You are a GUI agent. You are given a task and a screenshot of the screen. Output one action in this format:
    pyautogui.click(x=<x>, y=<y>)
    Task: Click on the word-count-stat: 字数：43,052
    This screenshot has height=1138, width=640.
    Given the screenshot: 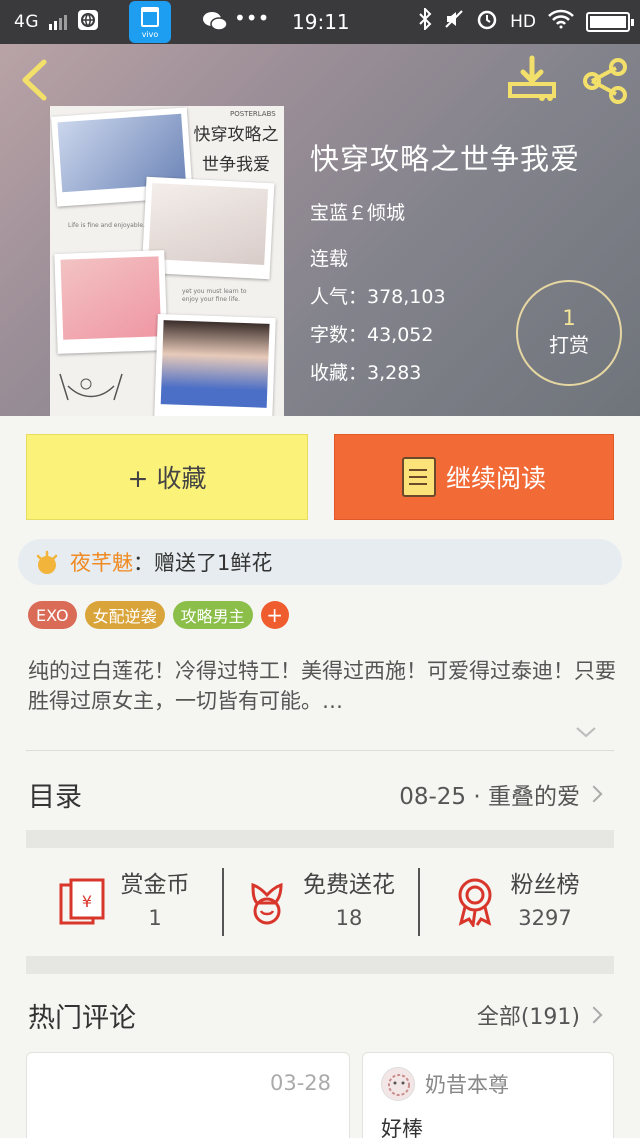 What is the action you would take?
    pyautogui.click(x=372, y=335)
    